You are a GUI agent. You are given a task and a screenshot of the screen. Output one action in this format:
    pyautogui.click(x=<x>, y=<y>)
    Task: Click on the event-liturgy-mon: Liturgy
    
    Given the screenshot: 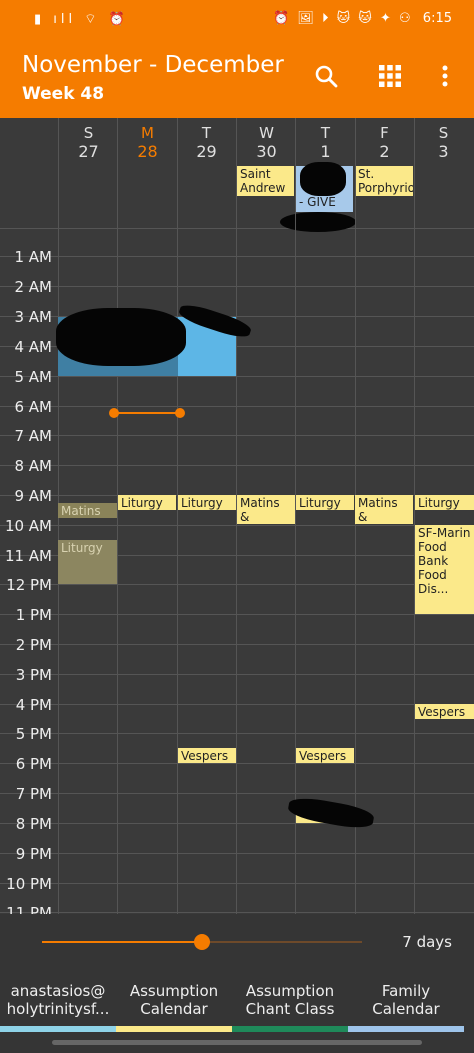 What is the action you would take?
    pyautogui.click(x=147, y=502)
    